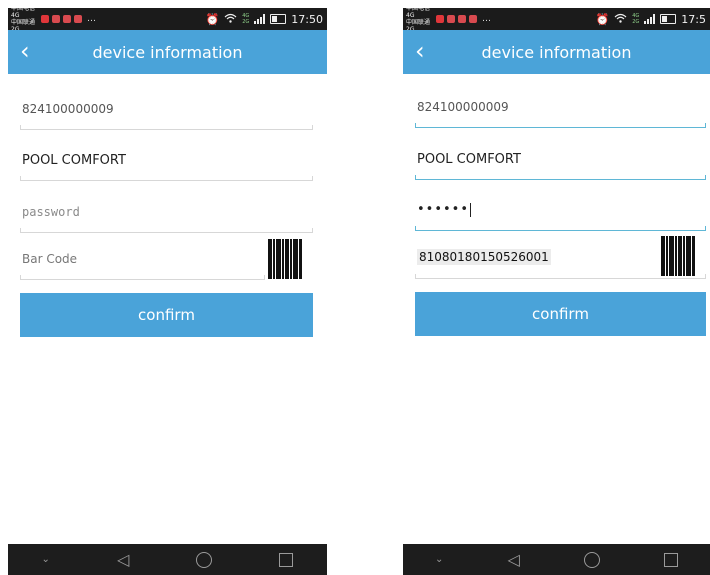 This screenshot has height=575, width=710. Describe the element at coordinates (166, 213) in the screenshot. I see `password-field: password` at that location.